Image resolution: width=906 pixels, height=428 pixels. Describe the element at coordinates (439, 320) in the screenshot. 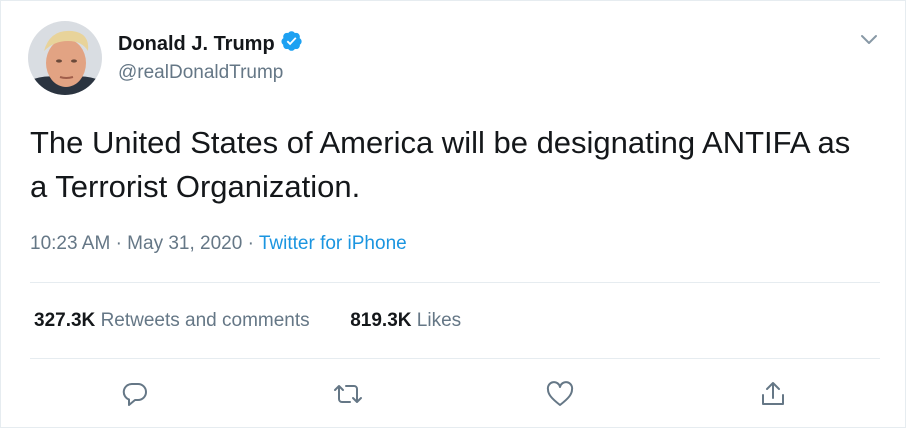

I see `likes-label: Likes` at that location.